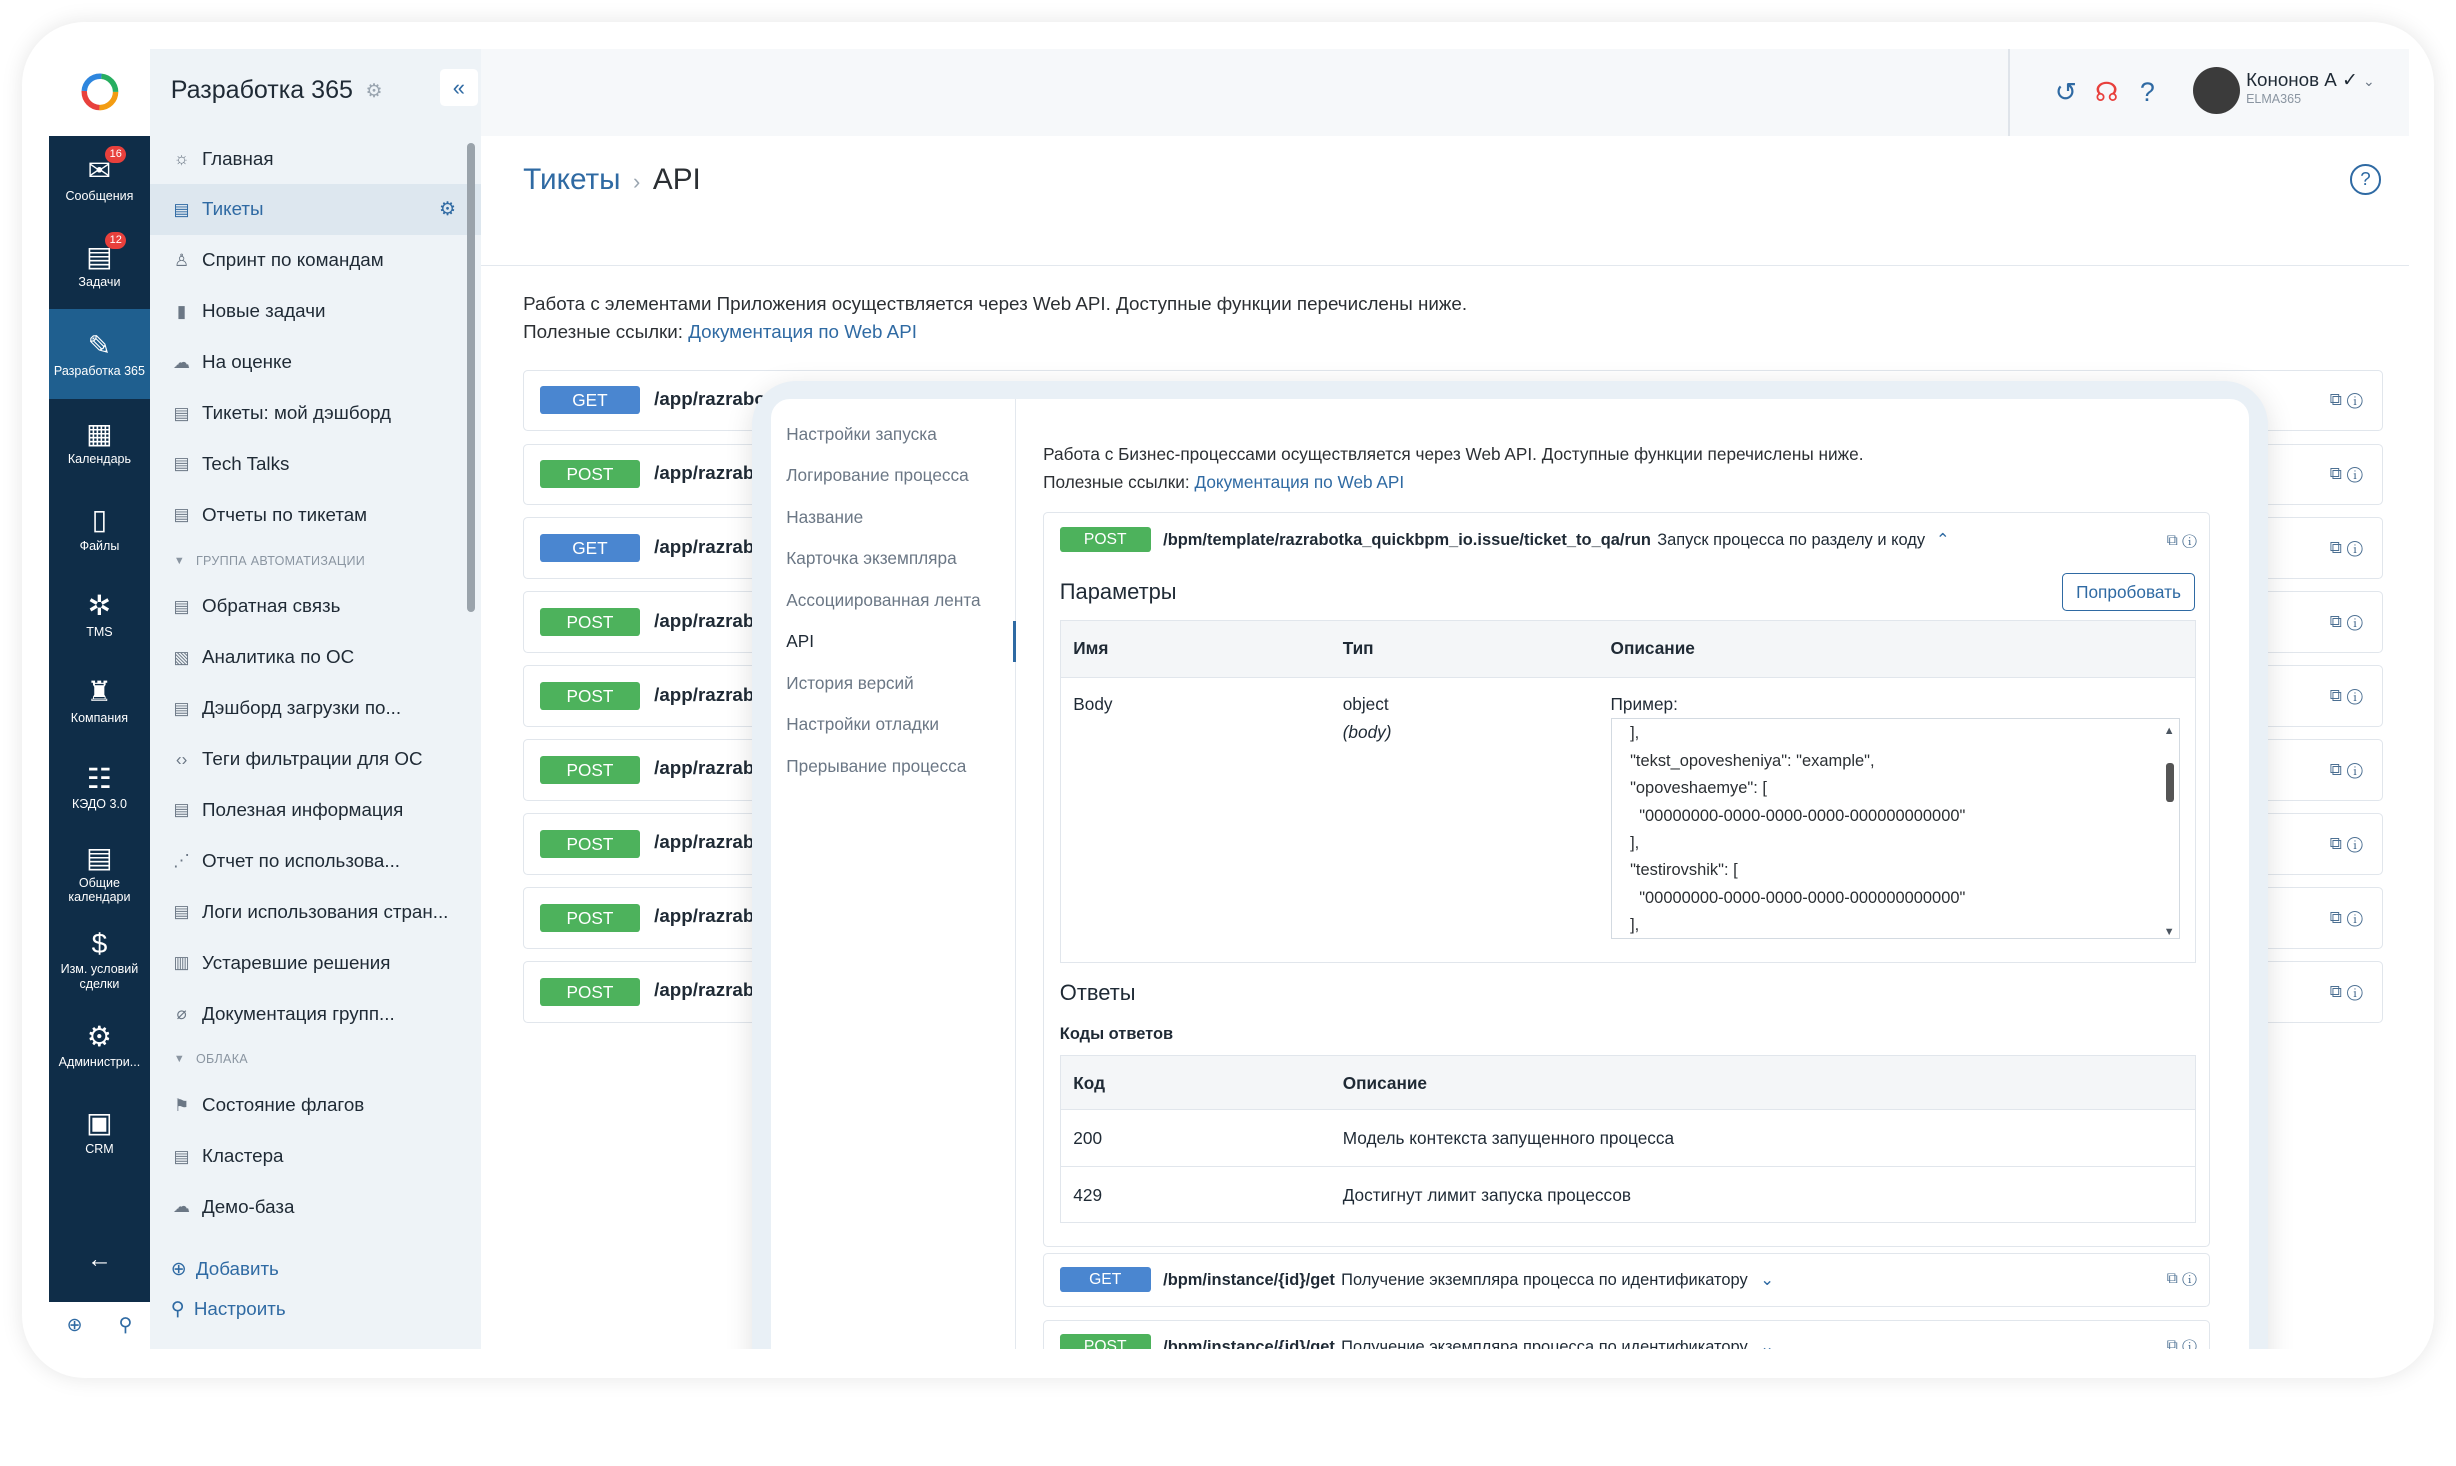 This screenshot has height=1466, width=2456. What do you see at coordinates (315, 1059) in the screenshot?
I see `sidebar-group-header: ▼ ОБЛАКА` at bounding box center [315, 1059].